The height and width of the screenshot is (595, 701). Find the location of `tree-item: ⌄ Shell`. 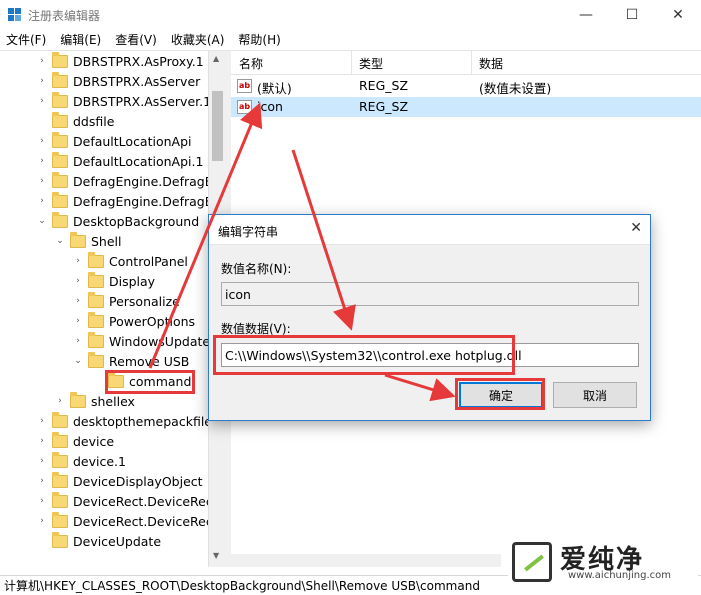

tree-item: ⌄ Shell is located at coordinates (88, 241).